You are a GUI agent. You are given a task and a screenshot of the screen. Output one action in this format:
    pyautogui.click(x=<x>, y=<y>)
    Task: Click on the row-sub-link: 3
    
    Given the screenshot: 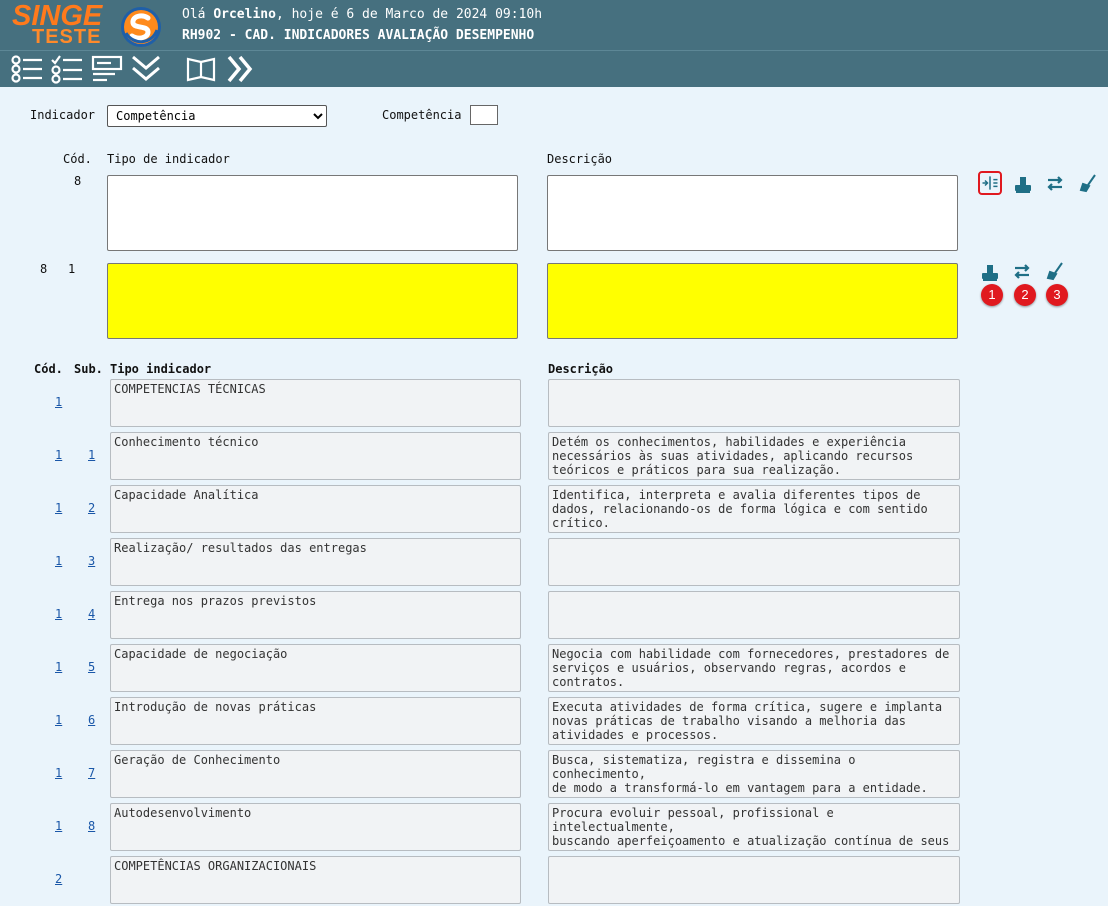 What is the action you would take?
    pyautogui.click(x=91, y=561)
    